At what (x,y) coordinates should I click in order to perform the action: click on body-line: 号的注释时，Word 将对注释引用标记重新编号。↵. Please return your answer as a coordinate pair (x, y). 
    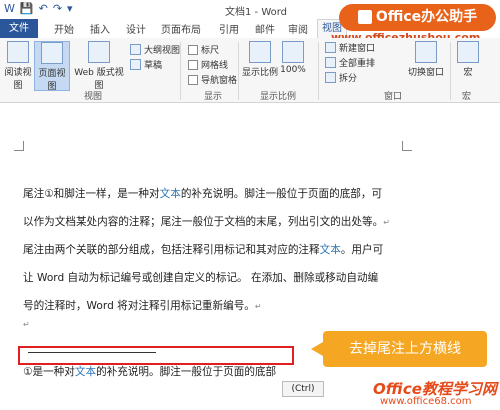
    Looking at the image, I should click on (142, 305).